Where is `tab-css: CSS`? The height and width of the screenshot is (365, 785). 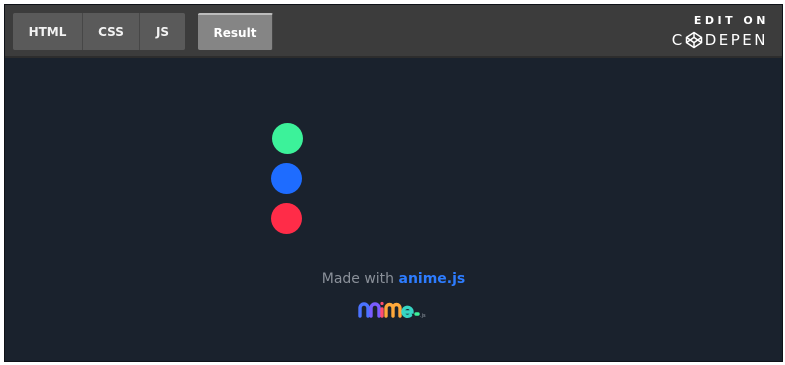 tab-css: CSS is located at coordinates (111, 31).